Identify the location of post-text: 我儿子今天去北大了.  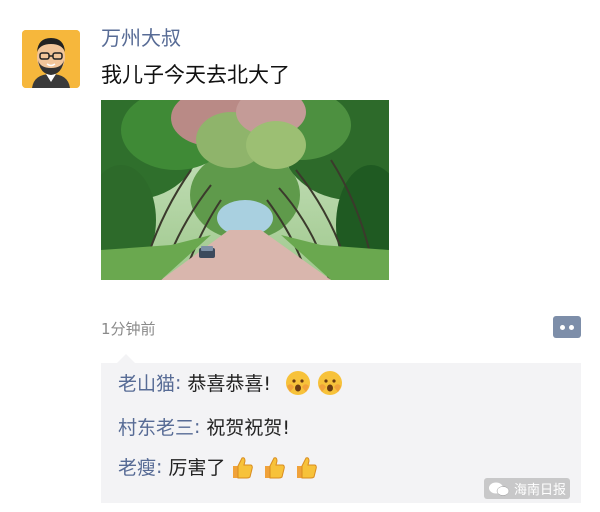
(195, 75).